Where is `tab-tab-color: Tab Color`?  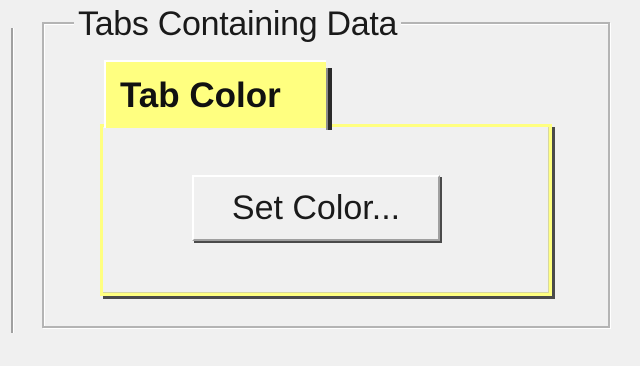 tab-tab-color: Tab Color is located at coordinates (218, 95).